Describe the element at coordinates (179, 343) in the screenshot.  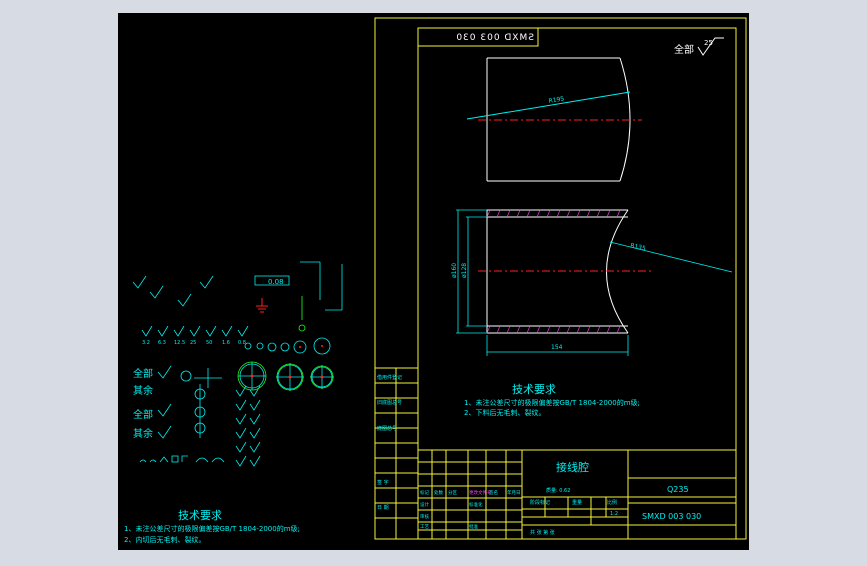
I see `roughness-value-2: 12.5` at that location.